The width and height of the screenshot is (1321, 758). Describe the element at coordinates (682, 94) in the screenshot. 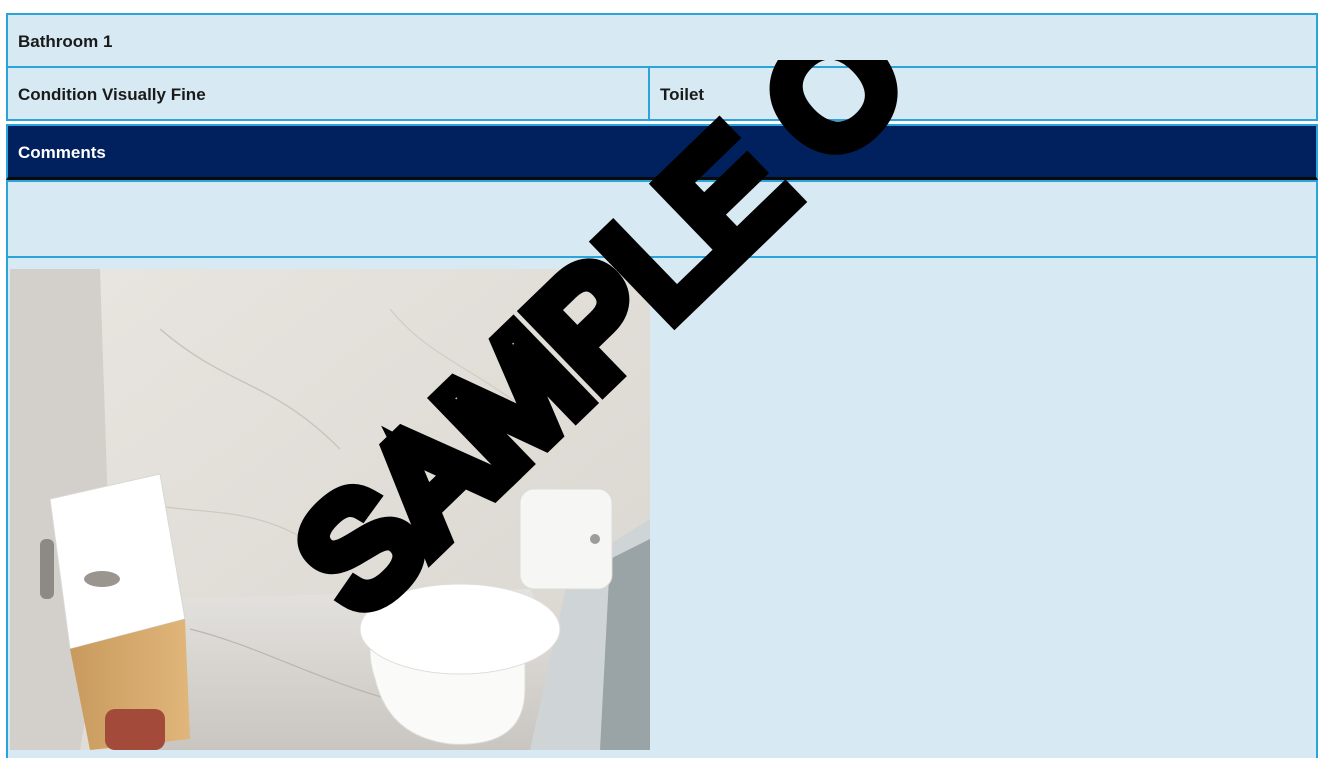

I see `item-label: Toilet` at that location.